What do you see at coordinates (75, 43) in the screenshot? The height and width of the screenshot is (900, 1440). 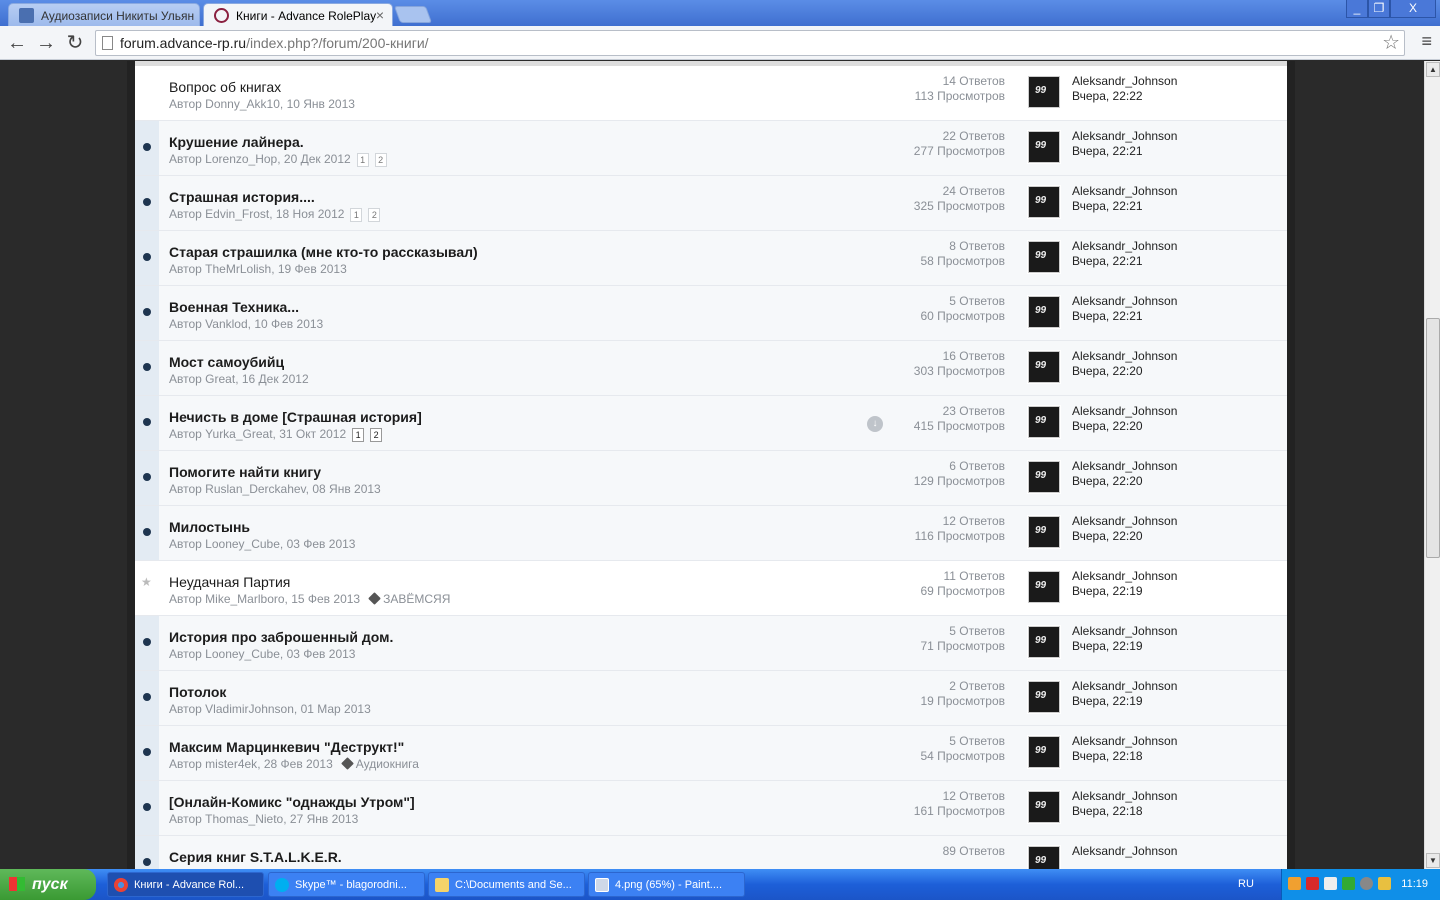 I see `reload-icon: ↻` at bounding box center [75, 43].